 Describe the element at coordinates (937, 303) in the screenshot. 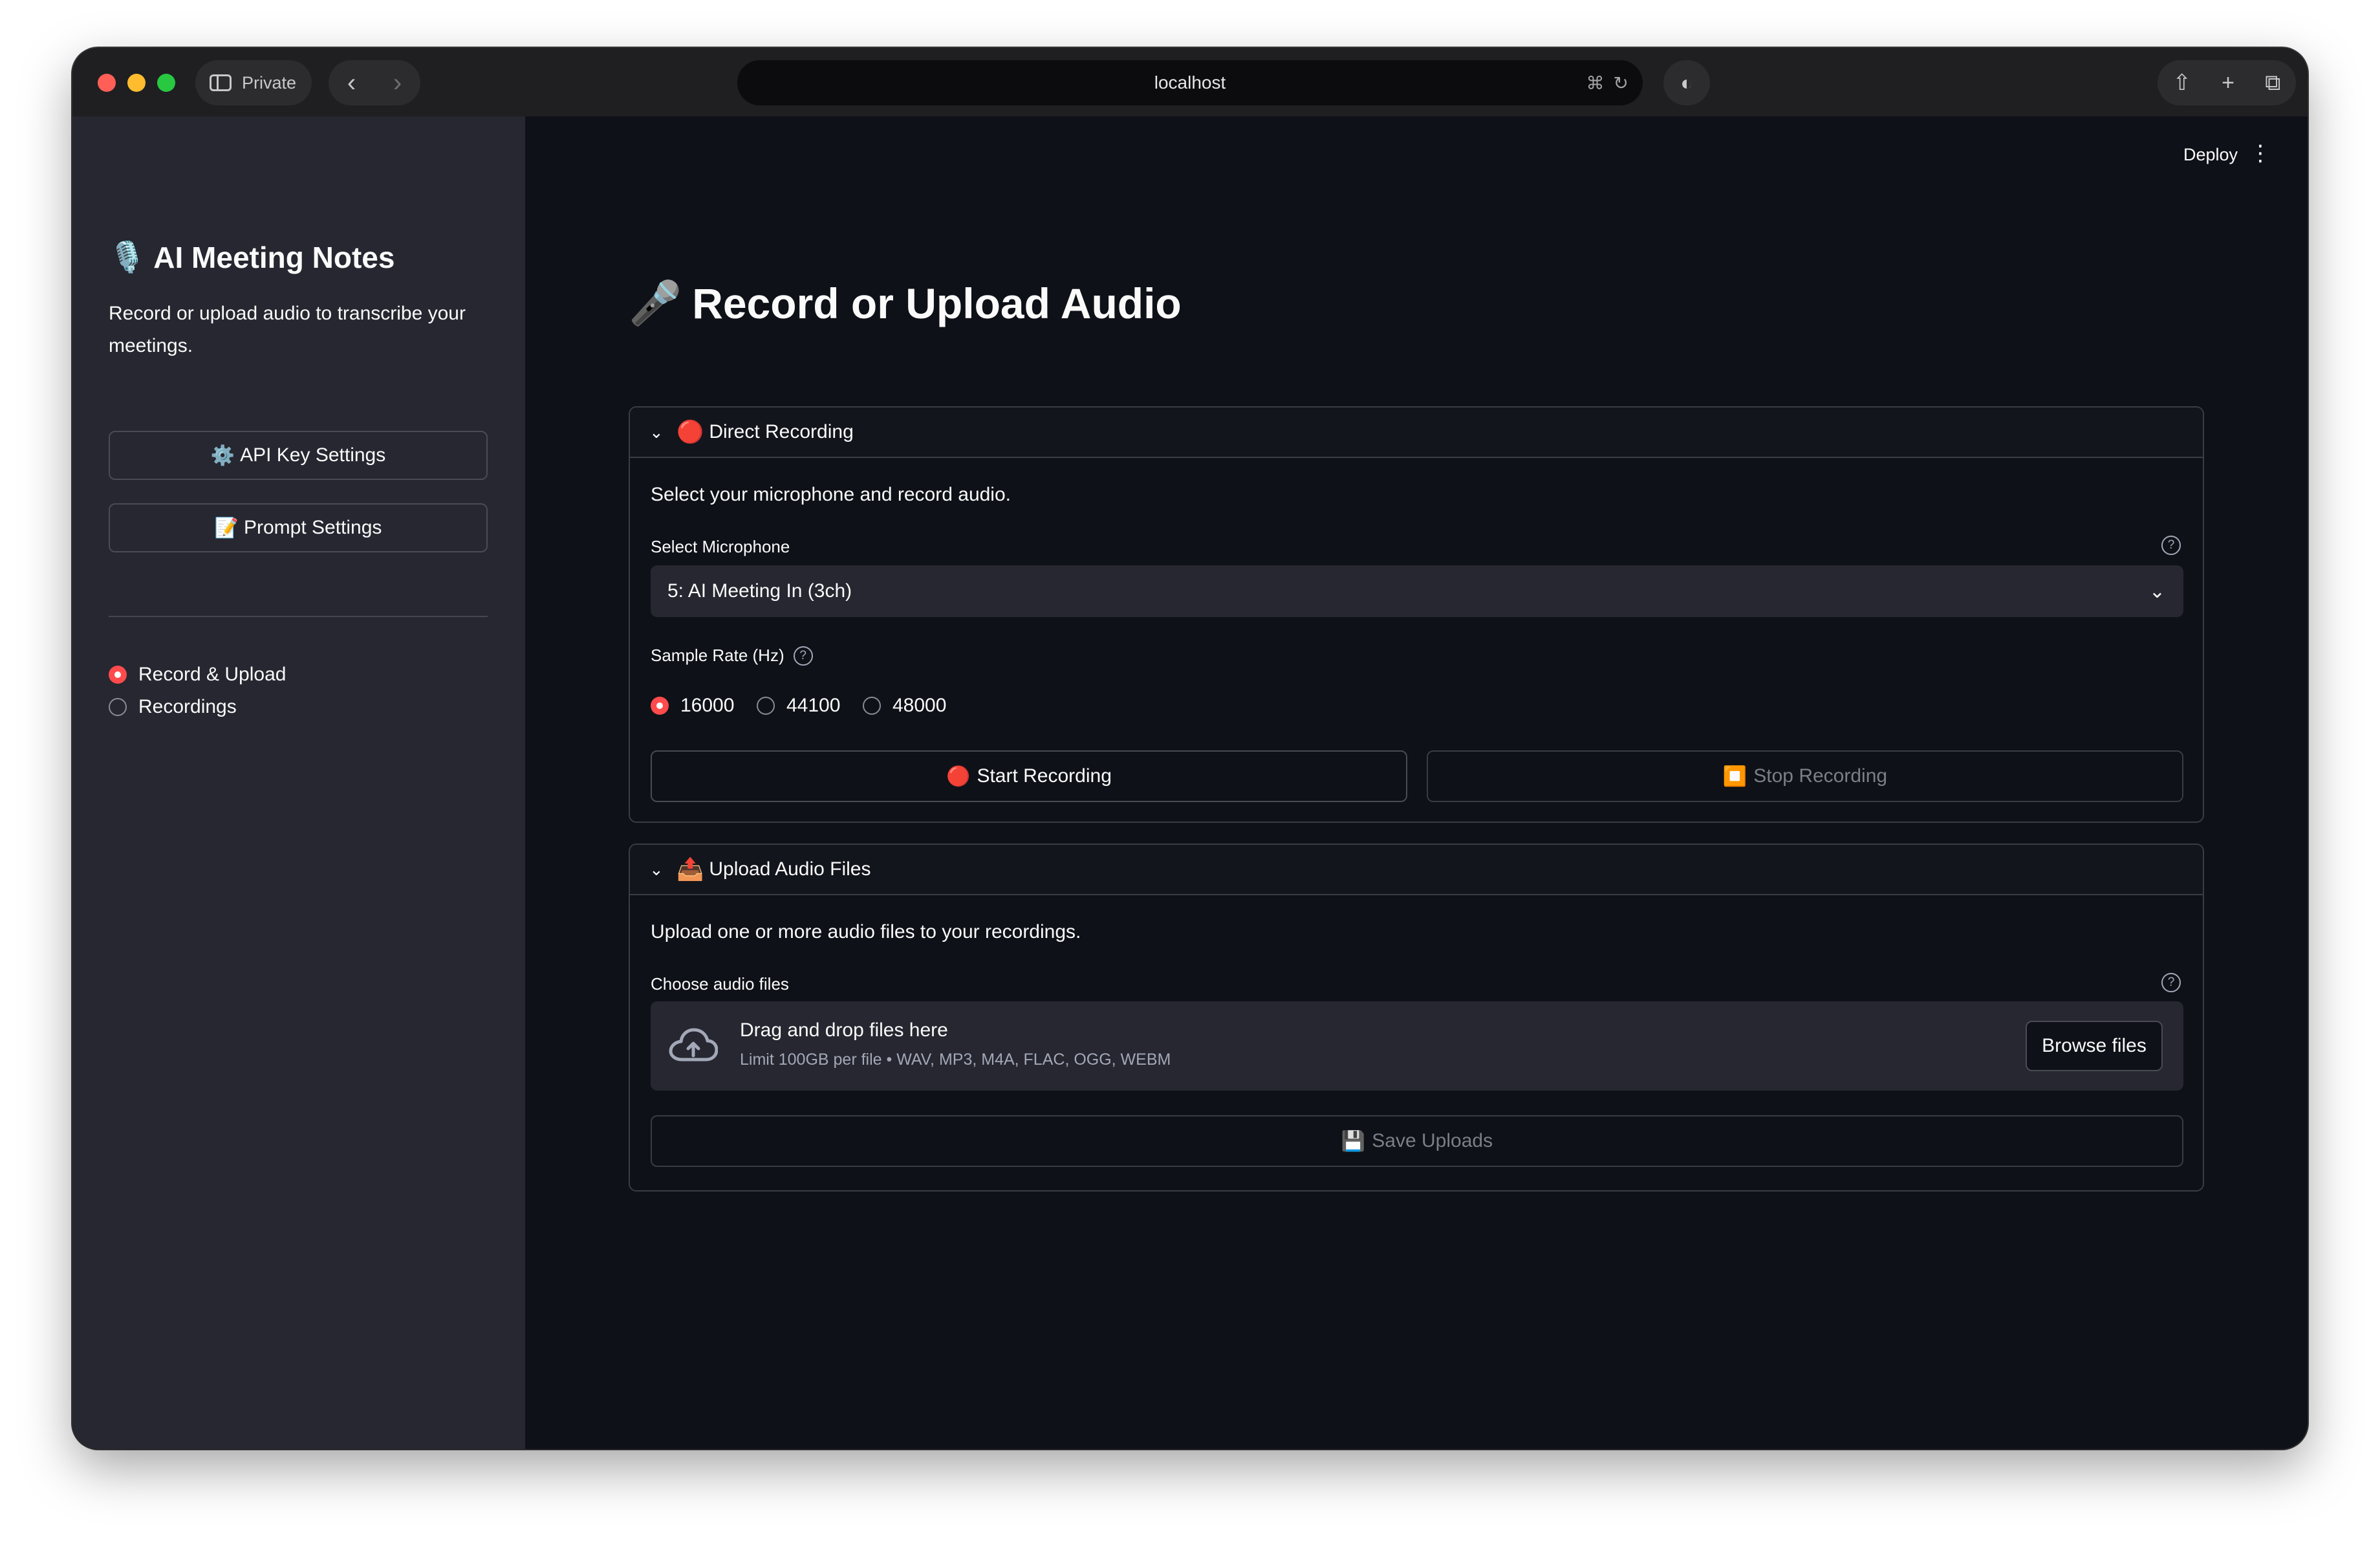

I see `page-title-text: Record or Upload Audio` at that location.